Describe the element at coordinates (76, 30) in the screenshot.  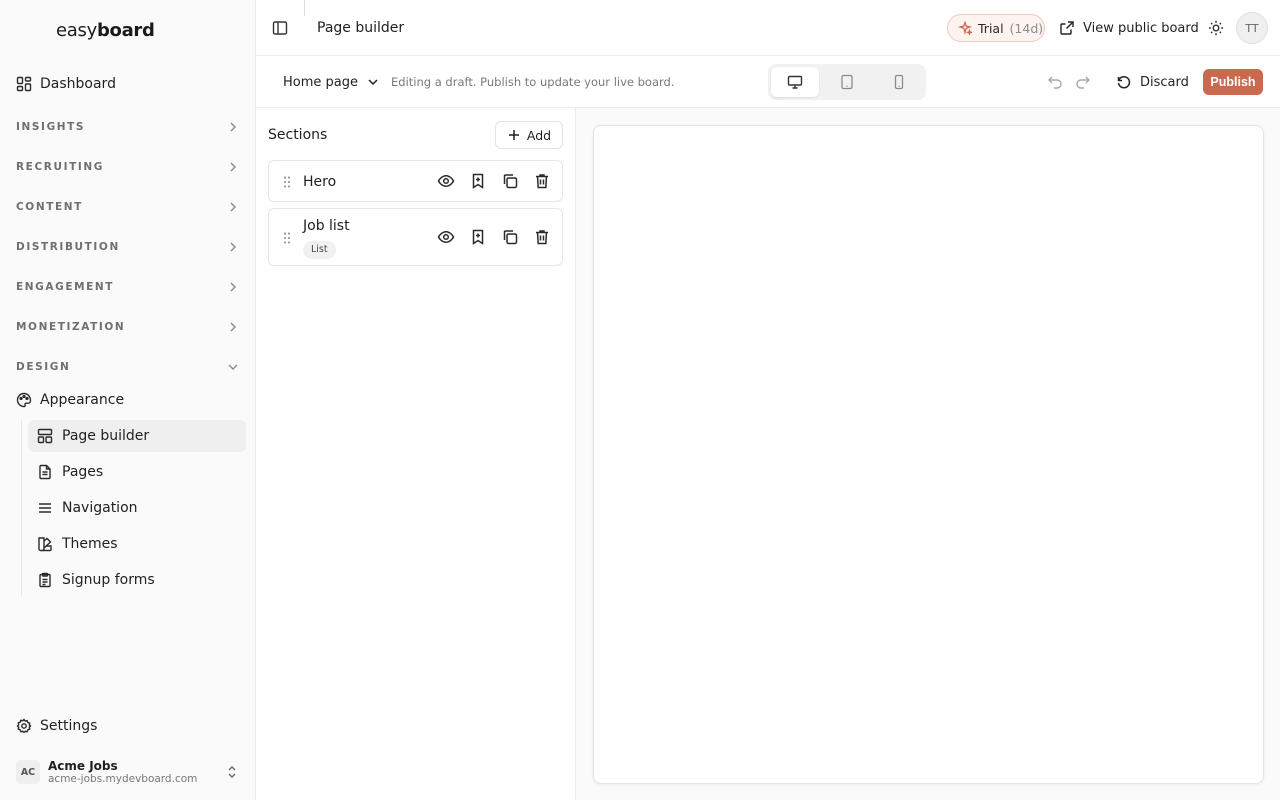
I see `logo-light-text: easy` at that location.